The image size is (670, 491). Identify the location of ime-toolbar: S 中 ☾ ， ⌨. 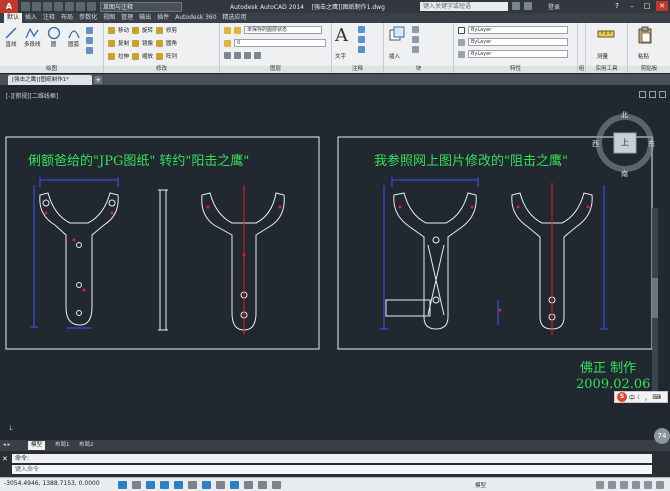
(641, 397).